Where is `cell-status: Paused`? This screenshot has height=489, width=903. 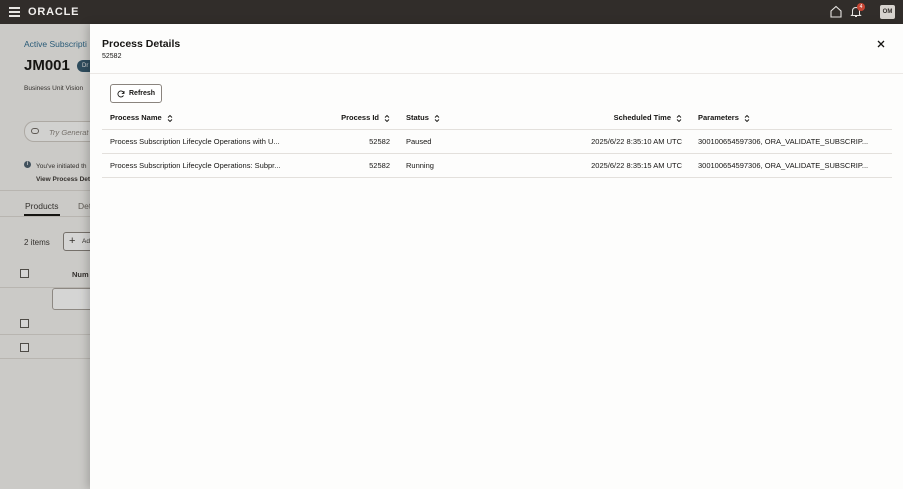
cell-status: Paused is located at coordinates (419, 141).